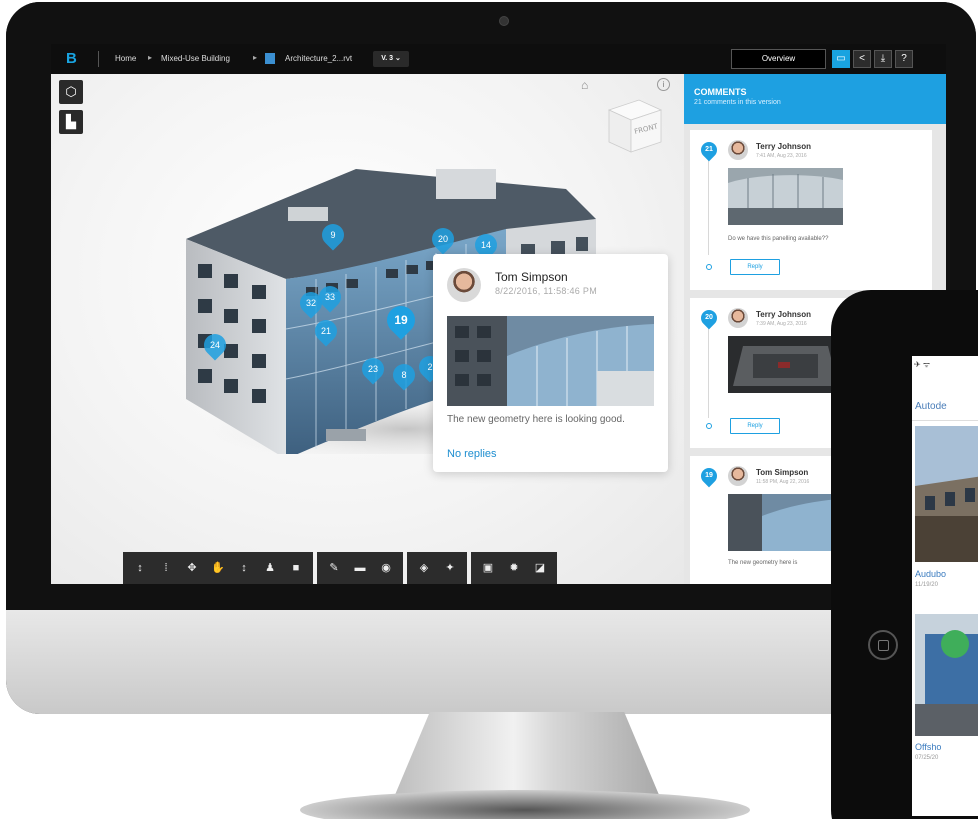 The image size is (978, 819). Describe the element at coordinates (763, 563) in the screenshot. I see `comment-text: The new geometry here is` at that location.